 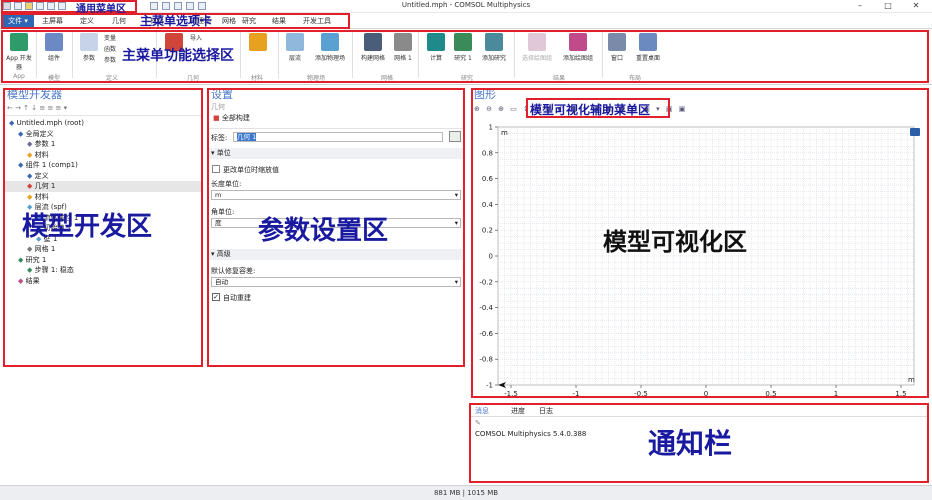 What do you see at coordinates (888, 6) in the screenshot?
I see `maximize-button: □` at bounding box center [888, 6].